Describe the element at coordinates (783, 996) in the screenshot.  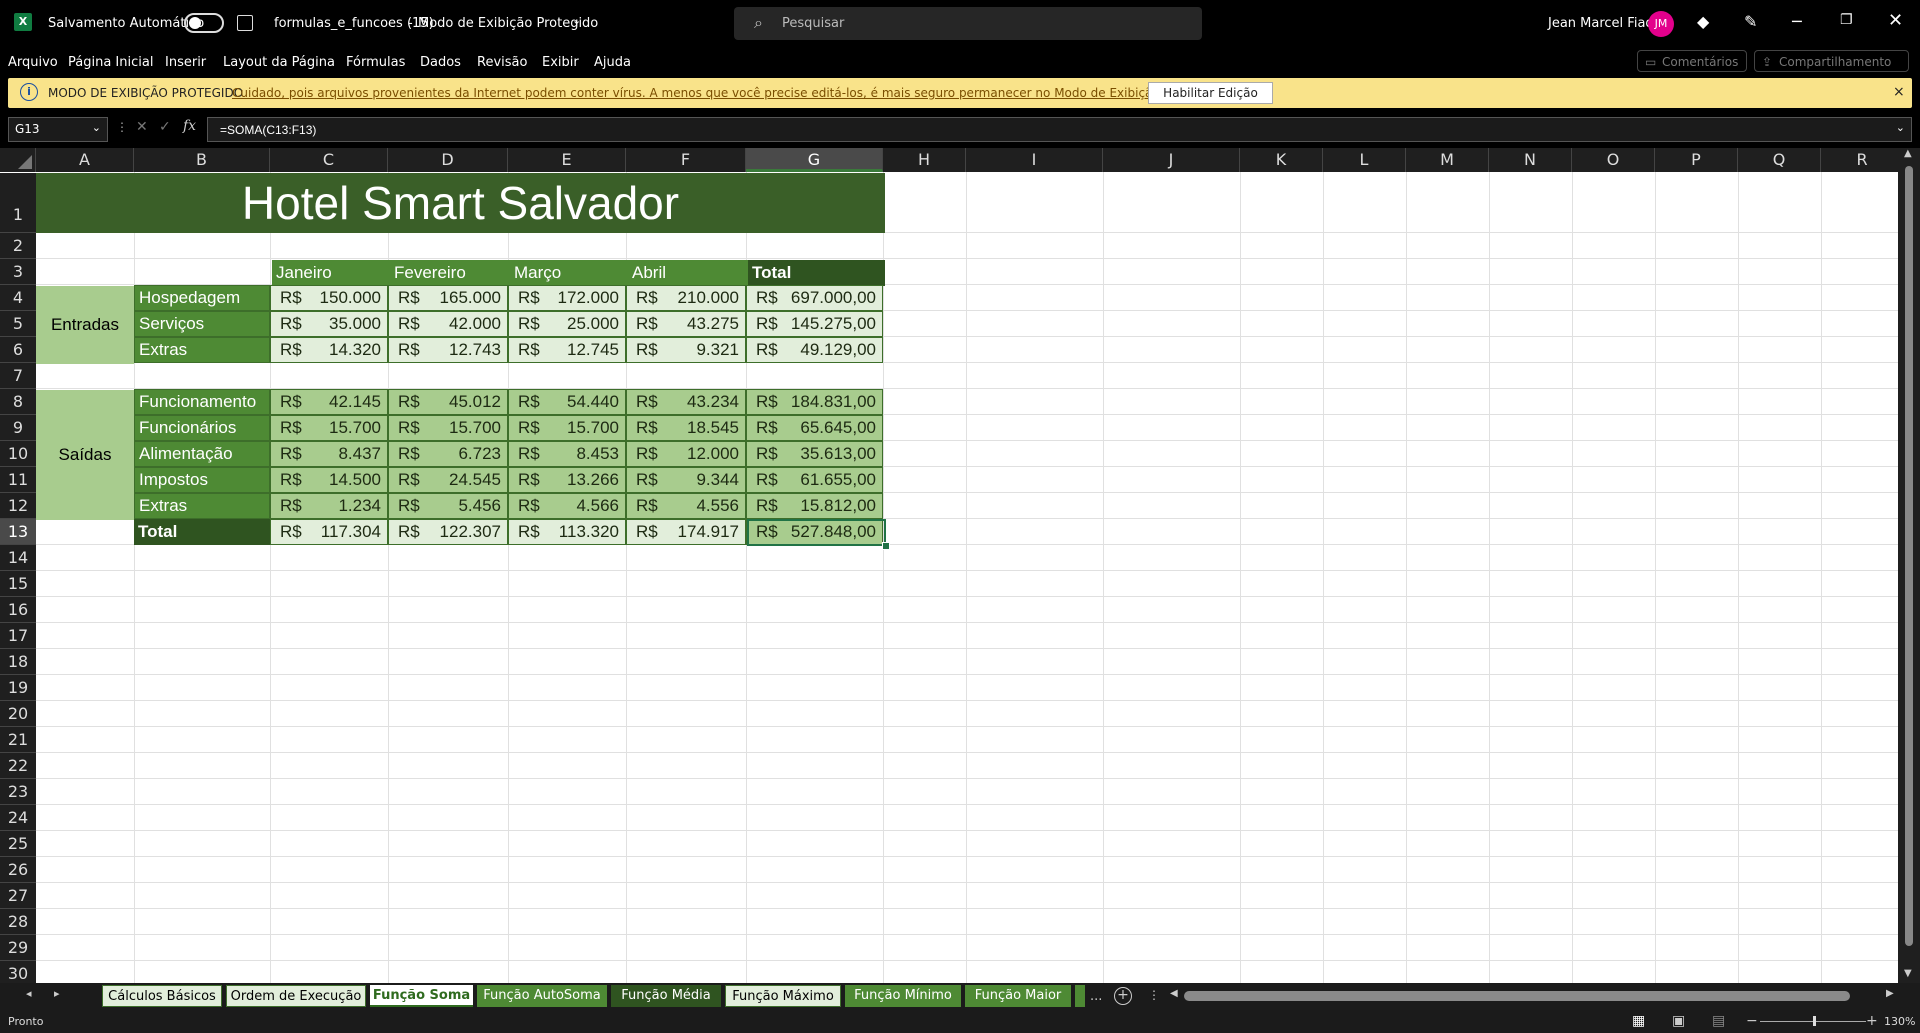
I see `tab-funcao-maximo: Função Máximo` at that location.